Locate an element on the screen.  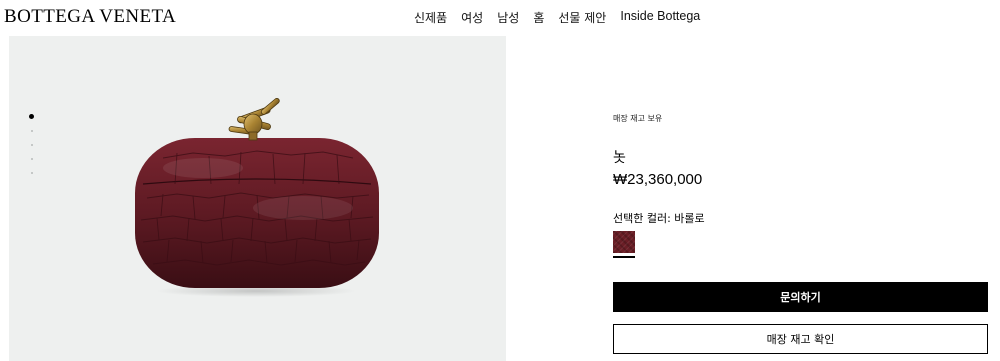
swatch-selected-indicator is located at coordinates (624, 257).